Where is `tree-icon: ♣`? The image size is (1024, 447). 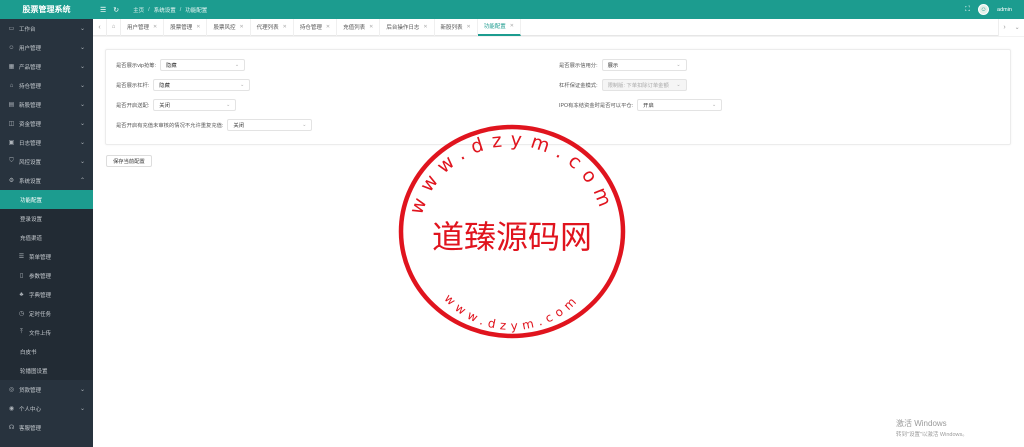 tree-icon: ♣ is located at coordinates (21, 294).